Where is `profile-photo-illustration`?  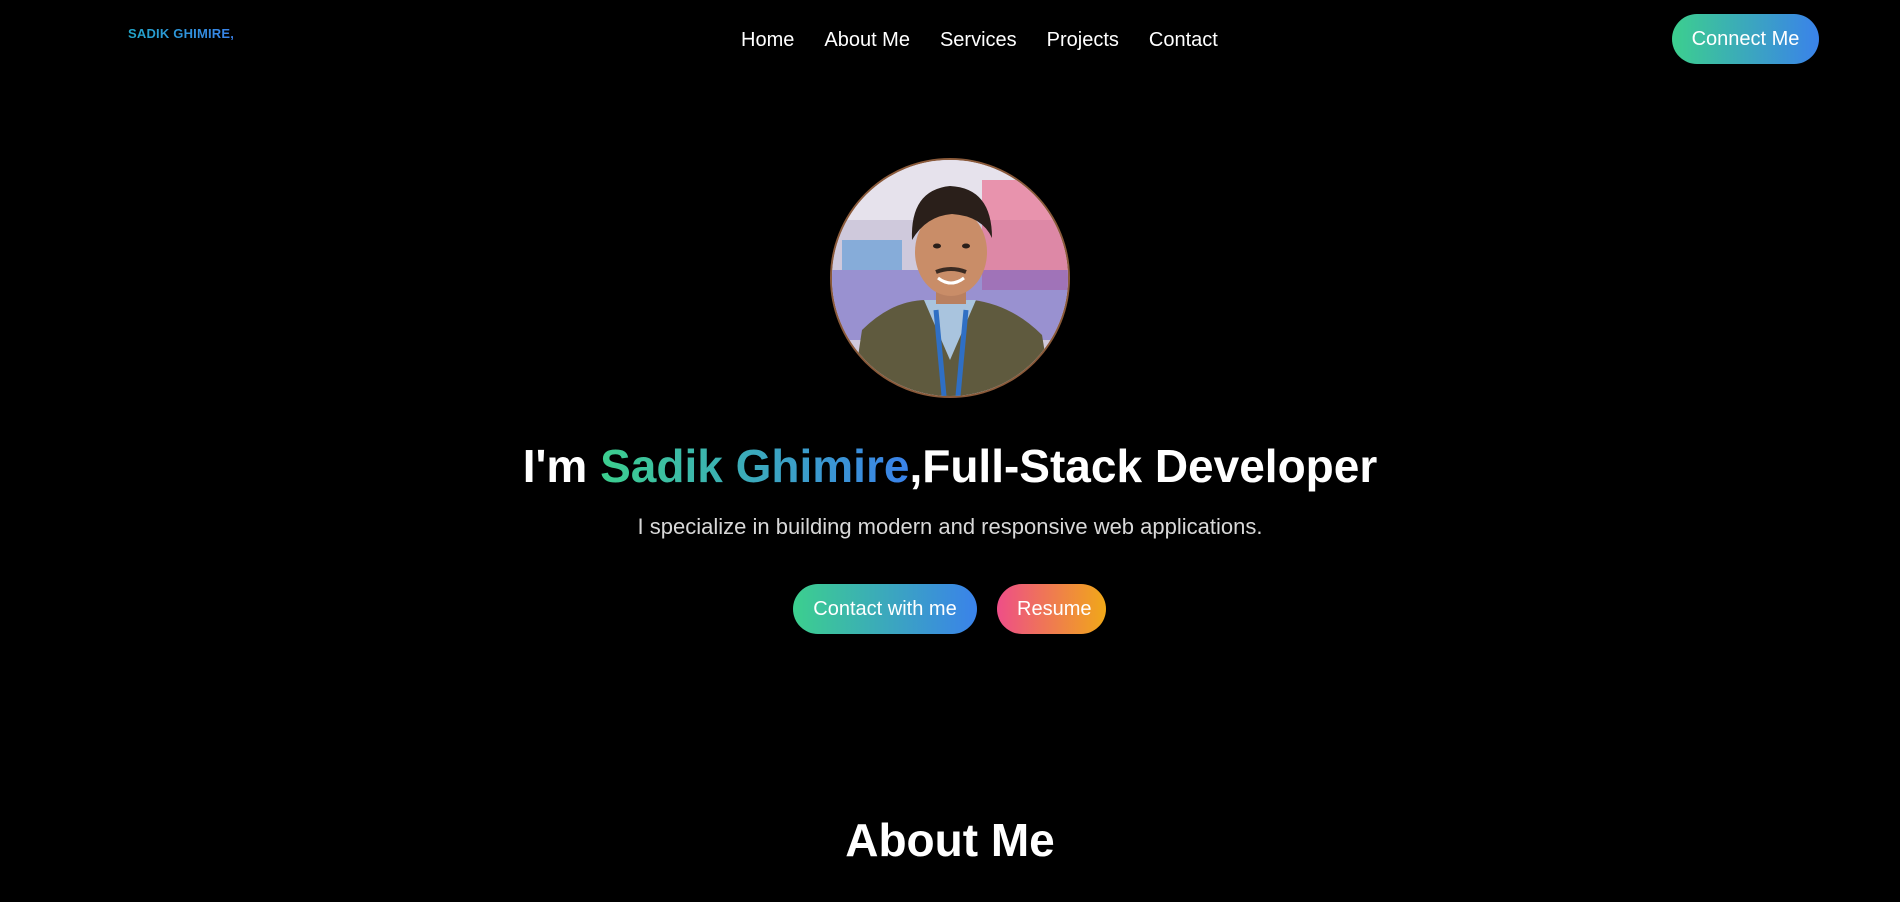
profile-photo-illustration is located at coordinates (950, 278).